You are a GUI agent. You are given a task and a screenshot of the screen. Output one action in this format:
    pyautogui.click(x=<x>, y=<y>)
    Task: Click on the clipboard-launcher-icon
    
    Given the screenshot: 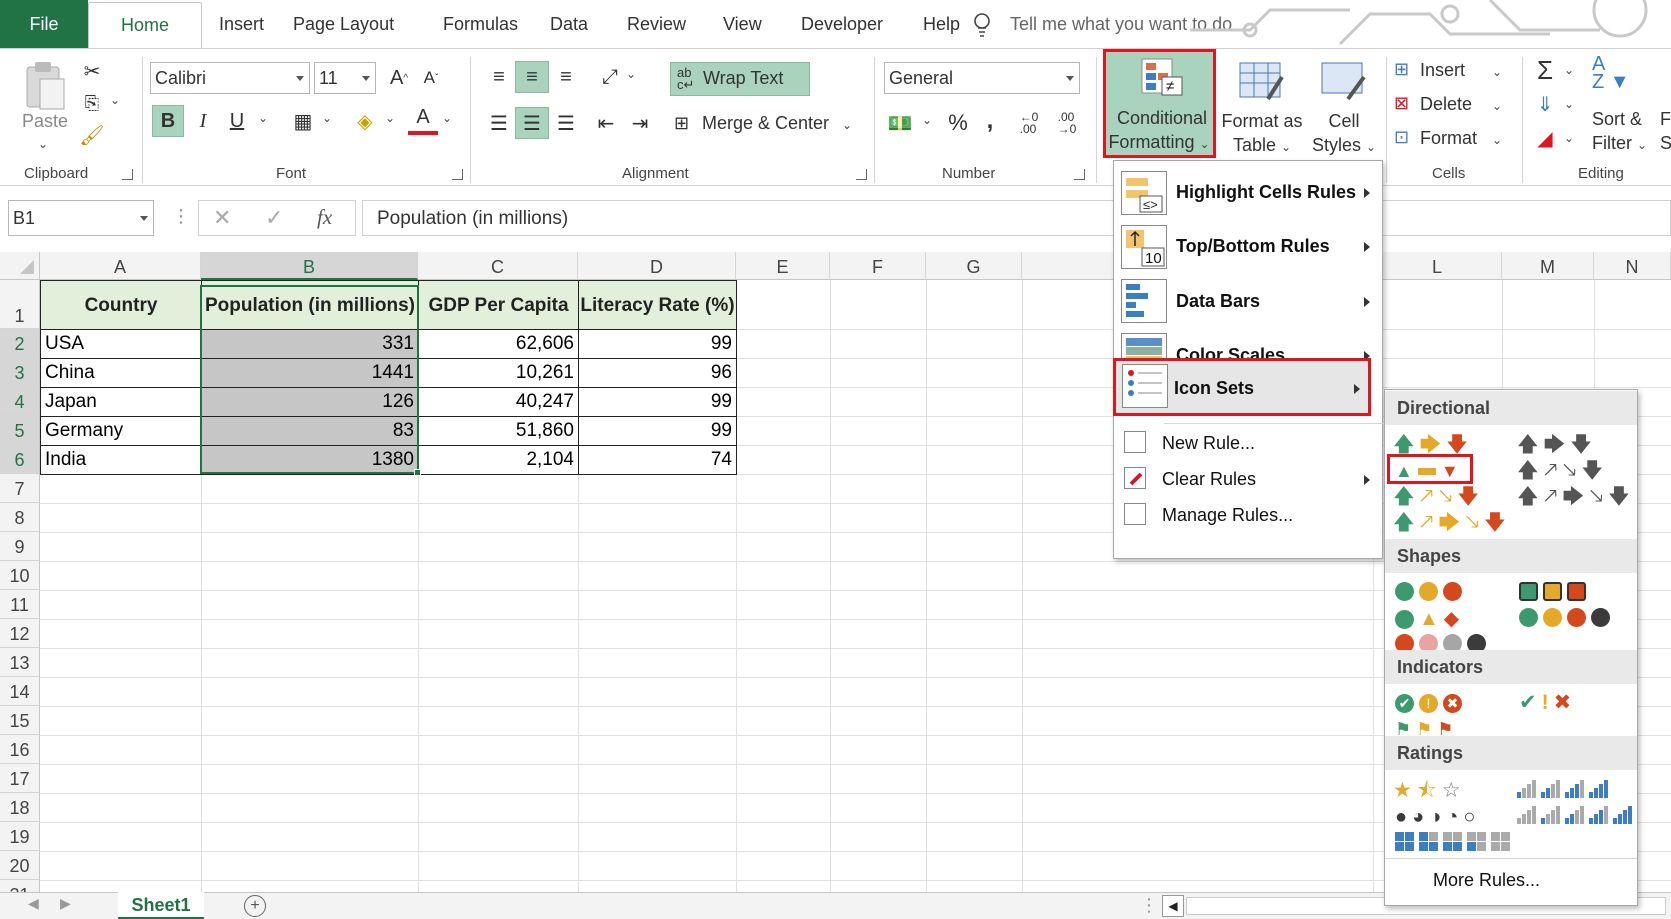 What is the action you would take?
    pyautogui.click(x=127, y=174)
    